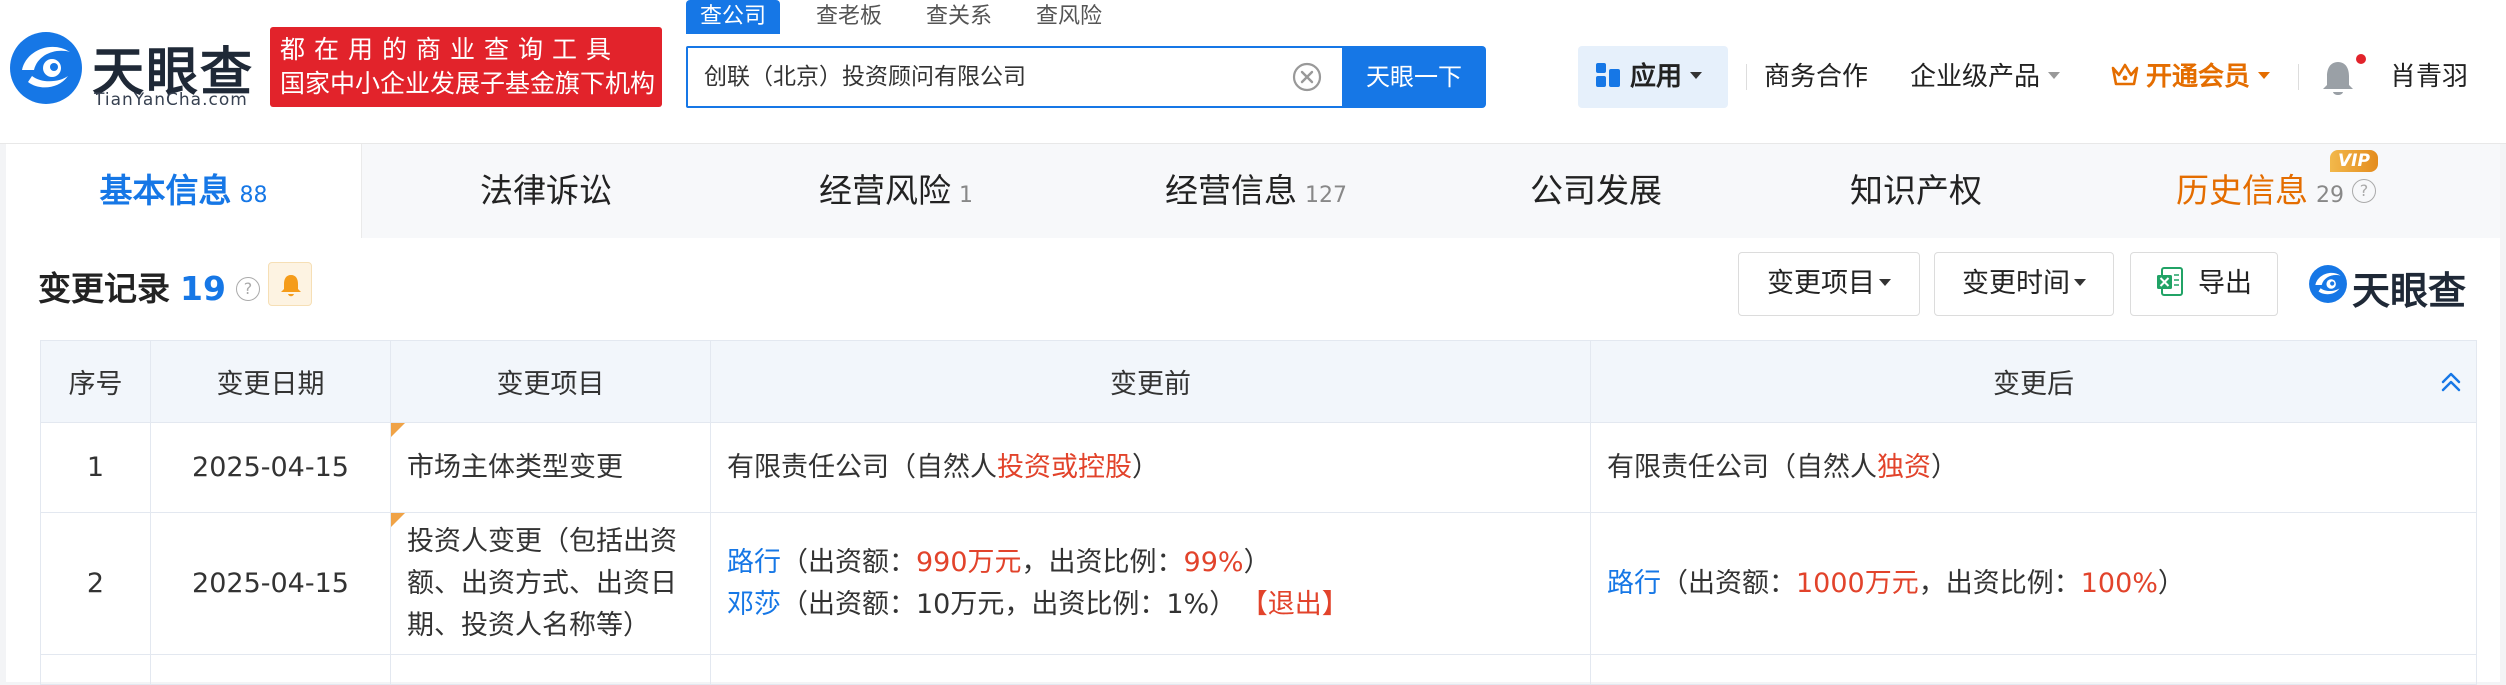 The width and height of the screenshot is (2506, 685). I want to click on dropdown-label: 变更时间, so click(2016, 283).